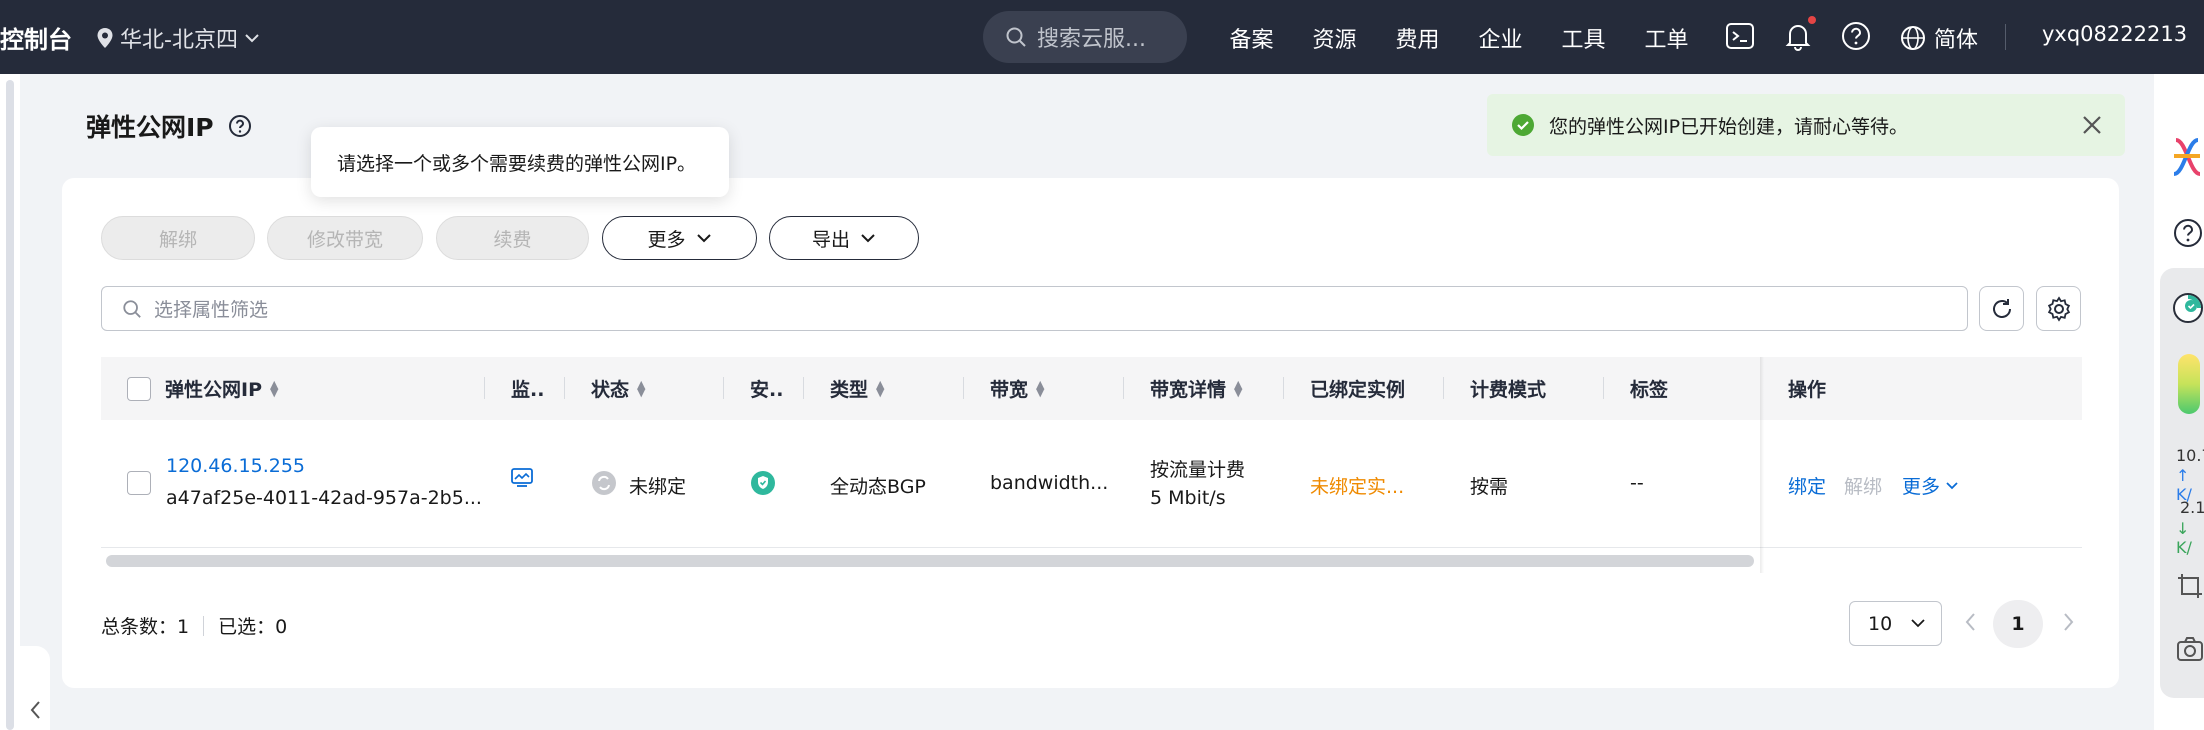 Image resolution: width=2204 pixels, height=730 pixels. I want to click on left-scrollbar, so click(10, 405).